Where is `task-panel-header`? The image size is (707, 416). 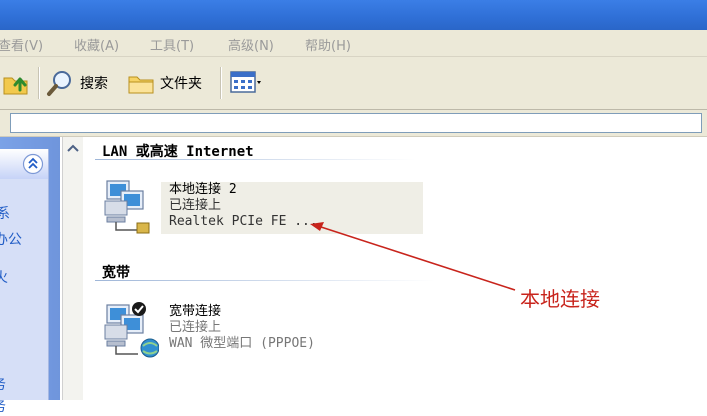
task-panel-header is located at coordinates (24, 164).